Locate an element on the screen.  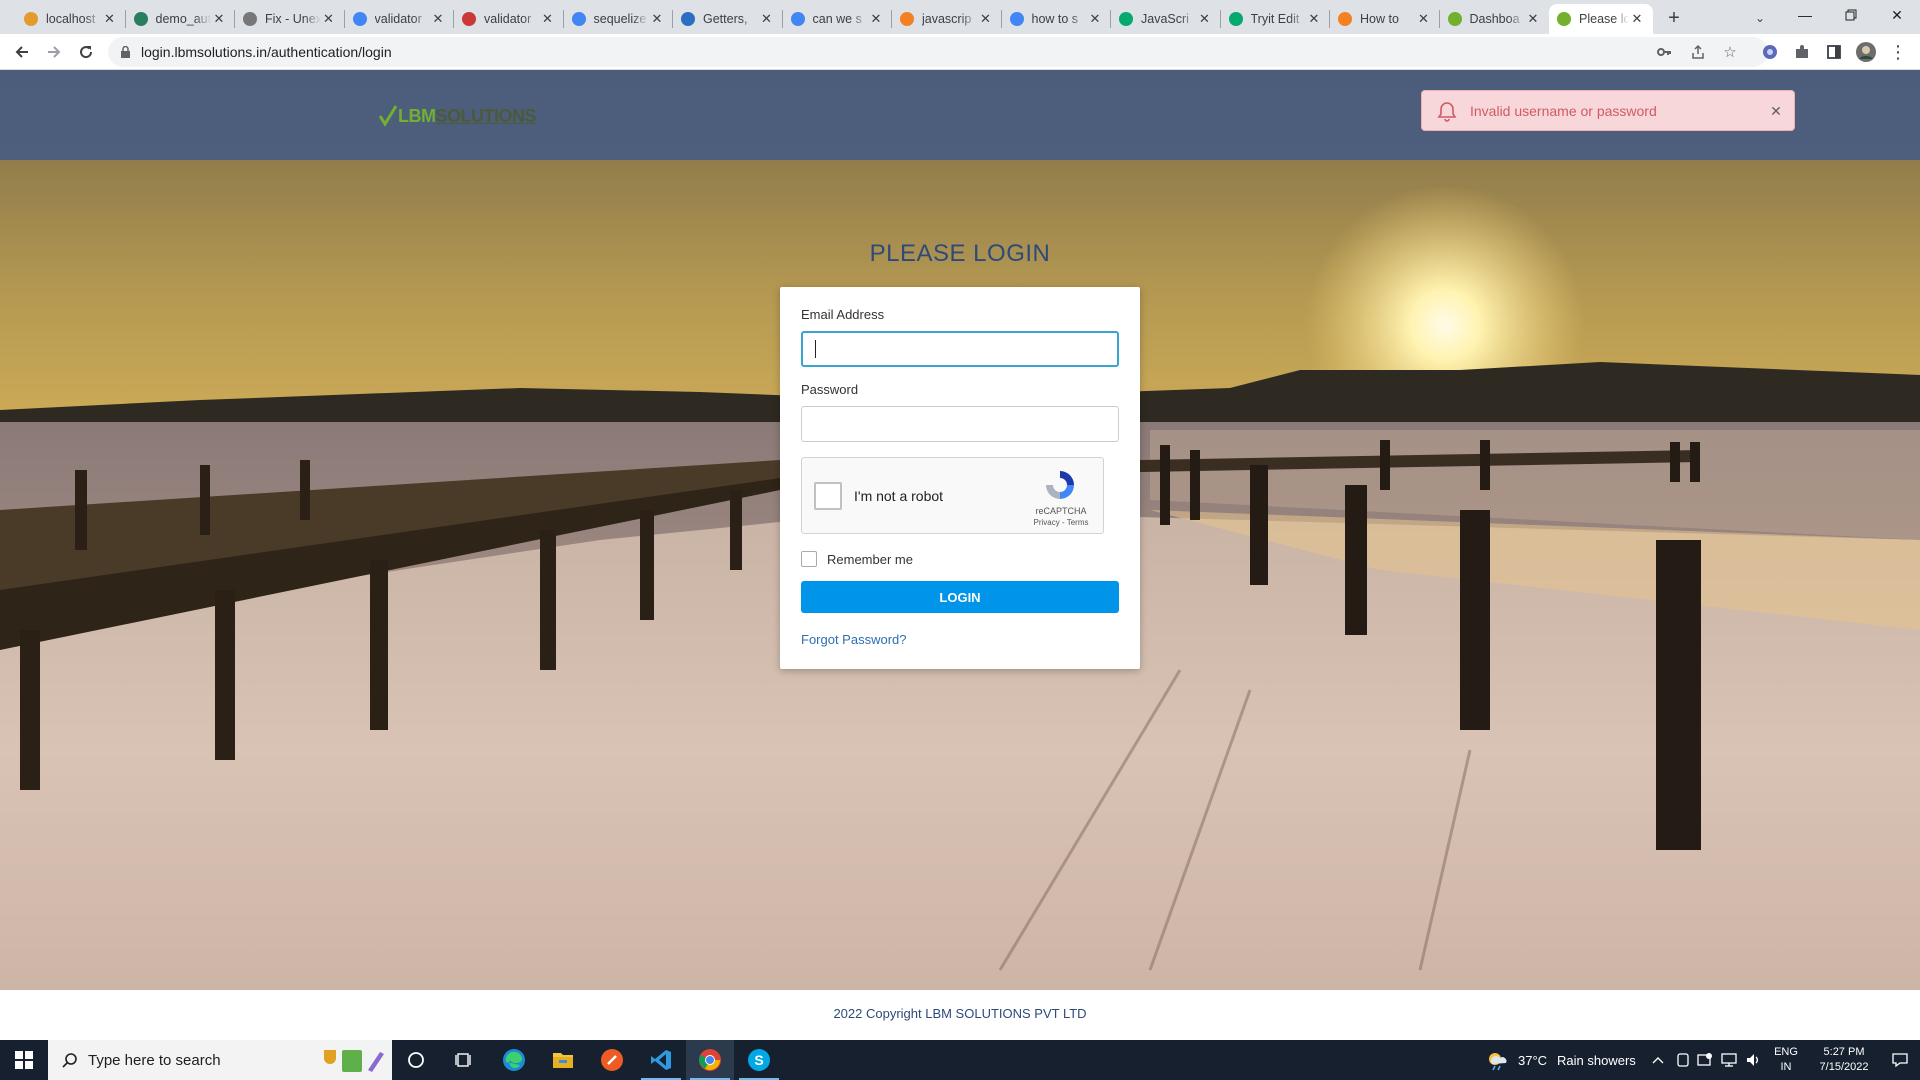
chevron-up-icon is located at coordinates (1658, 1060).